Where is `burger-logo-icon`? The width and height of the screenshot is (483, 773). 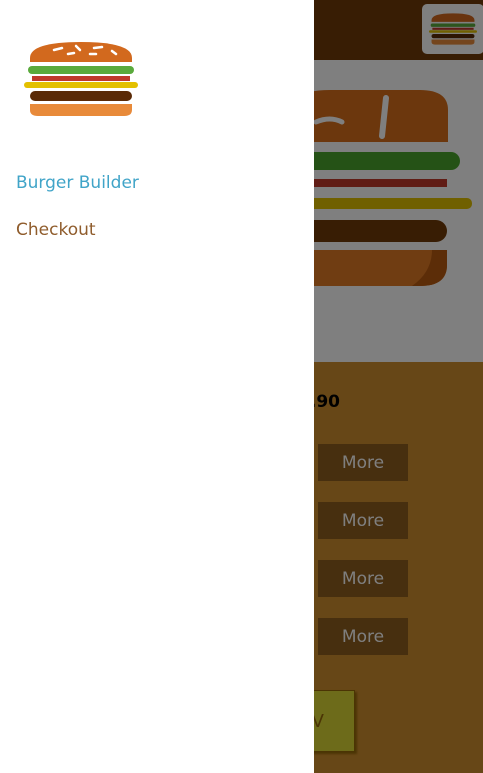 burger-logo-icon is located at coordinates (81, 79).